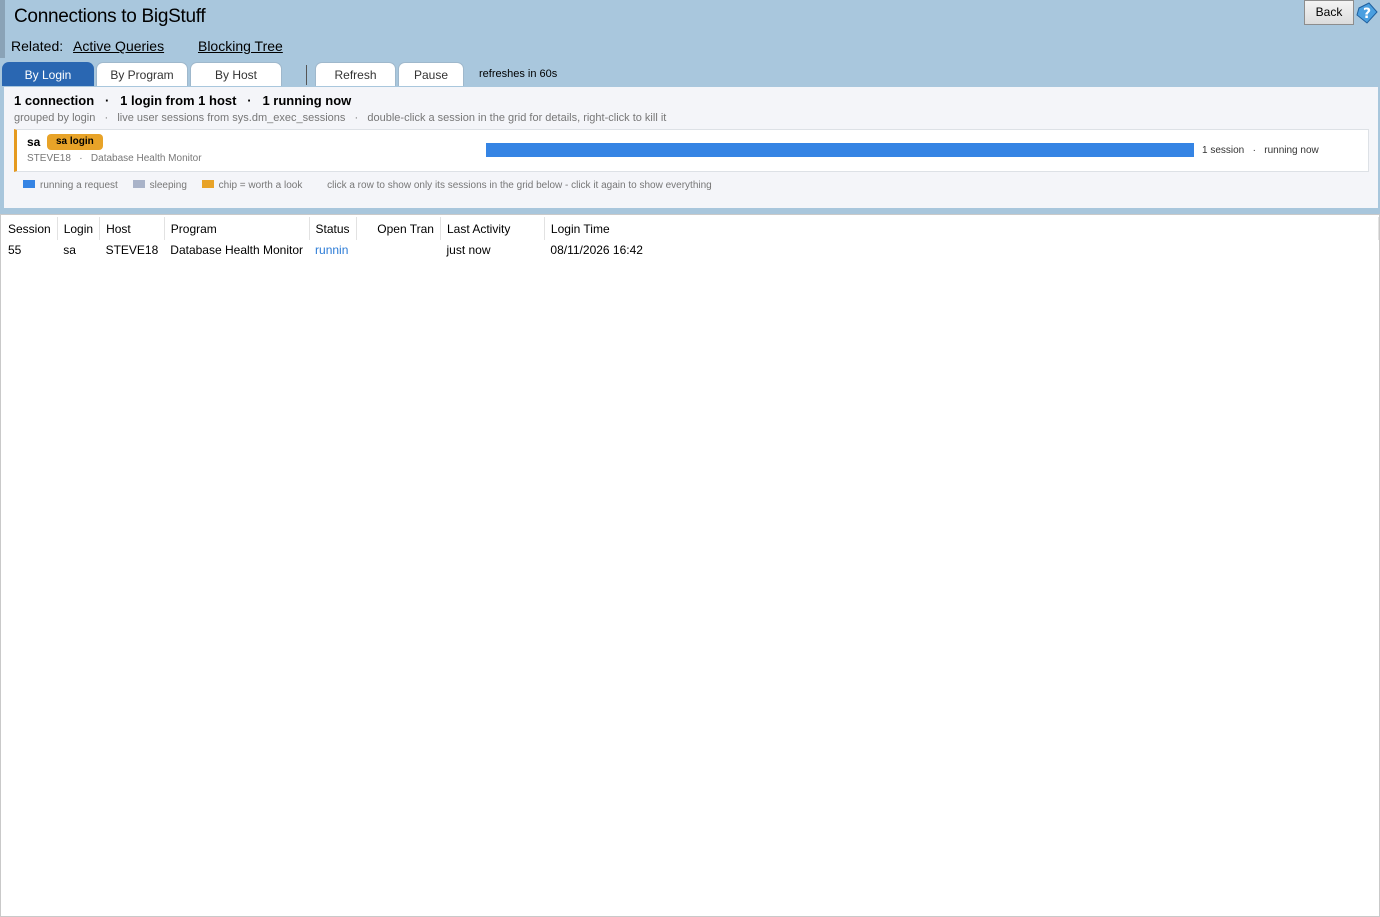  What do you see at coordinates (48, 74) in the screenshot?
I see `tab-by-login: By Login` at bounding box center [48, 74].